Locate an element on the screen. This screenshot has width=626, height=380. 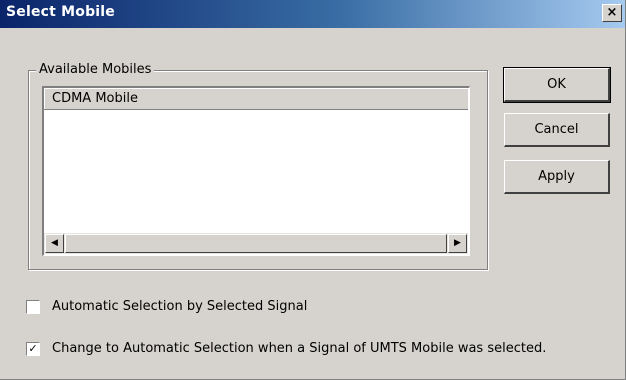
ok-button: OK is located at coordinates (557, 85).